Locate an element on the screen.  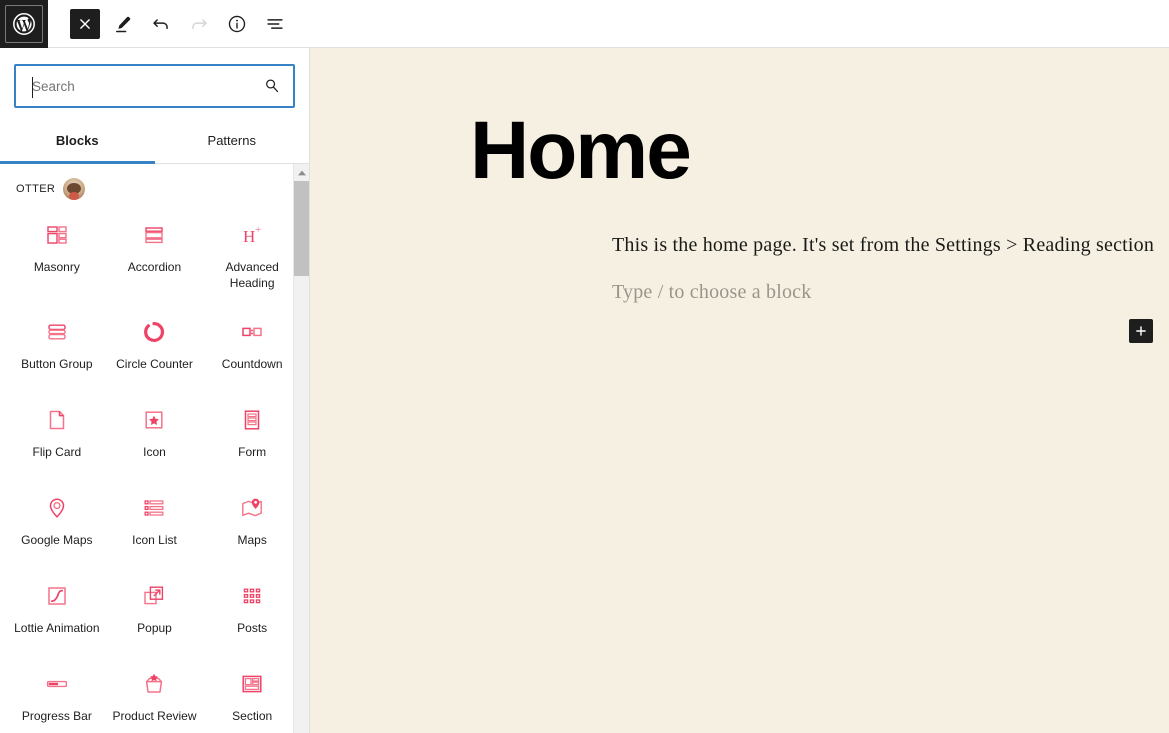
button-group-icon is located at coordinates (57, 332).